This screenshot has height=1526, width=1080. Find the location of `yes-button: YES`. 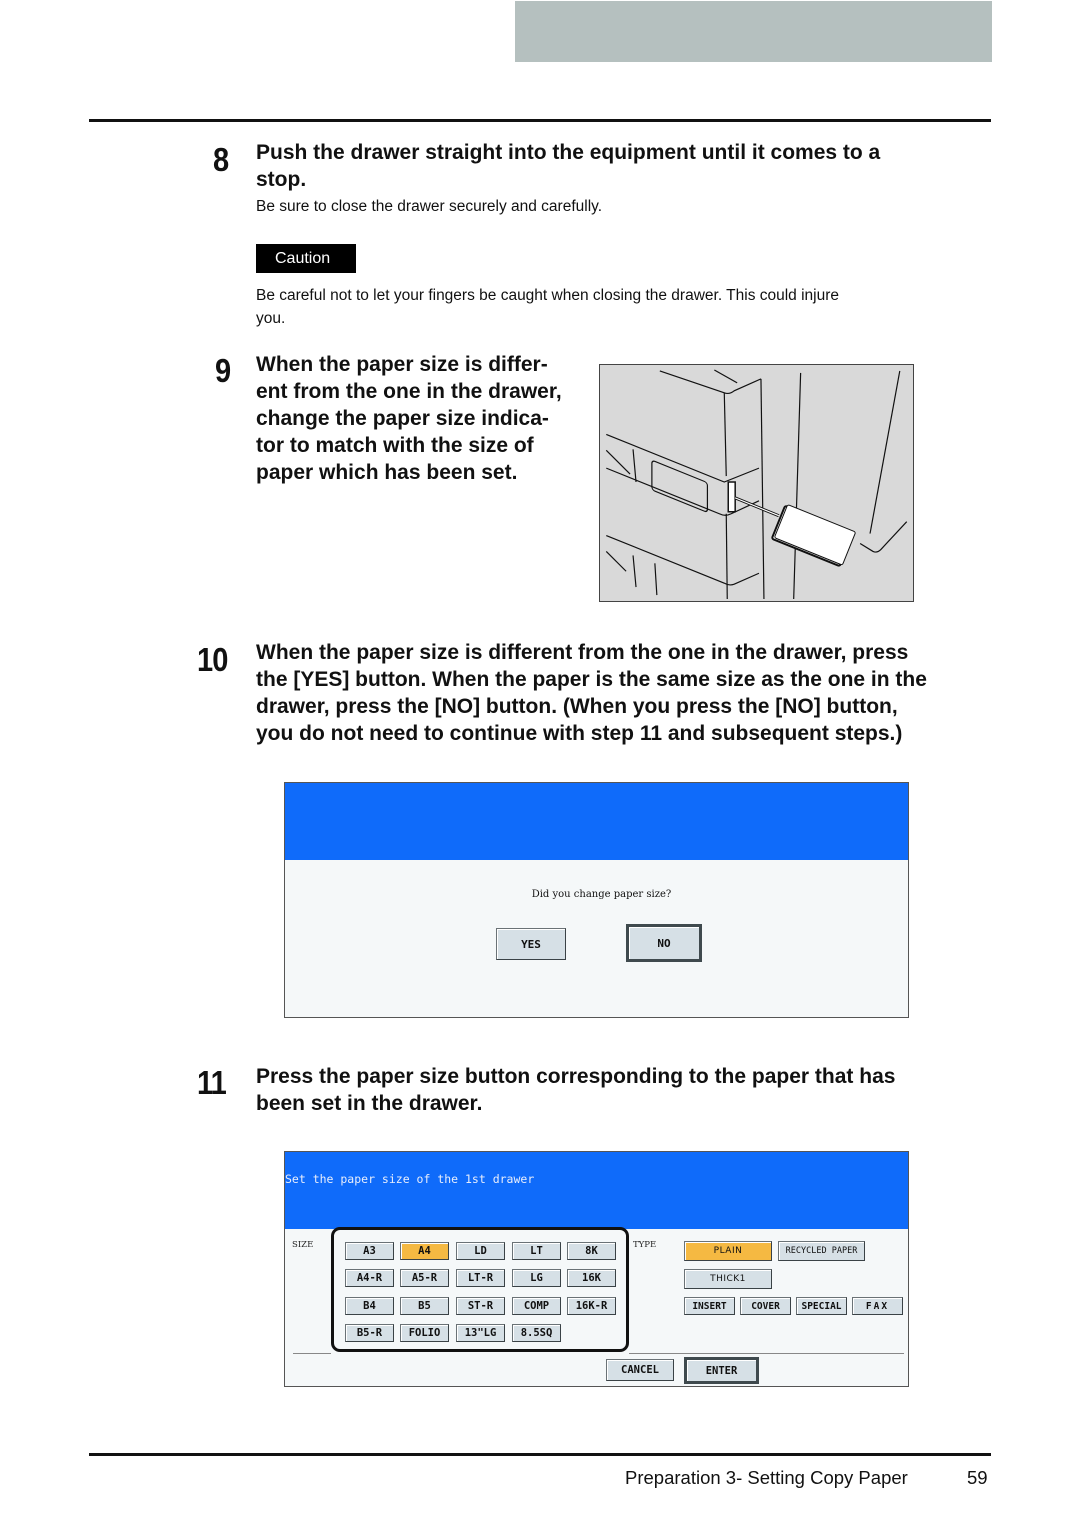

yes-button: YES is located at coordinates (531, 944).